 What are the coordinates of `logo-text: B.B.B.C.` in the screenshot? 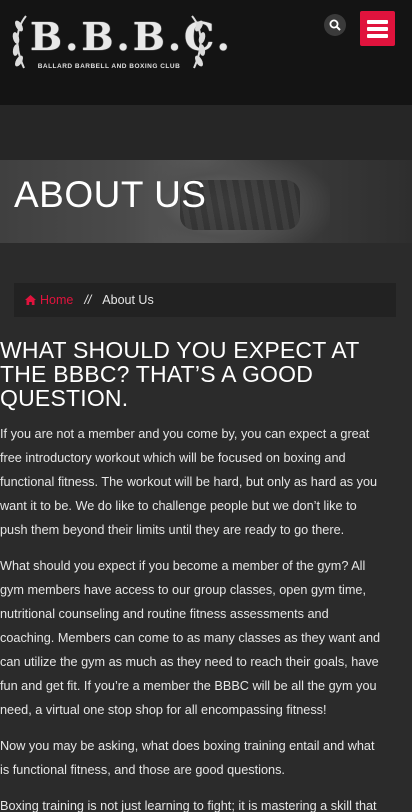 It's located at (131, 36).